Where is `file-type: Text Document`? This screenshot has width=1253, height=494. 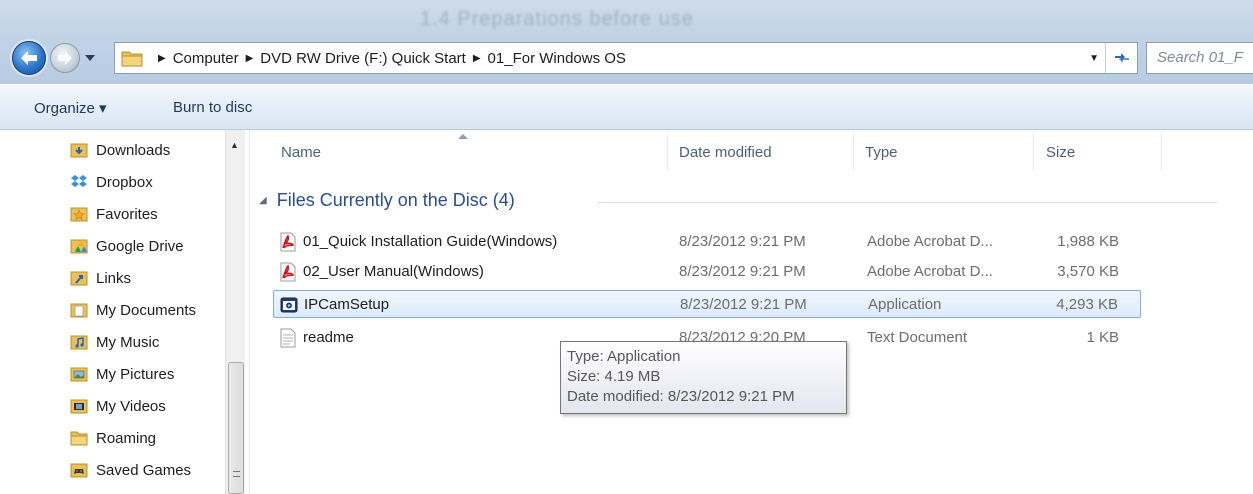
file-type: Text Document is located at coordinates (917, 337).